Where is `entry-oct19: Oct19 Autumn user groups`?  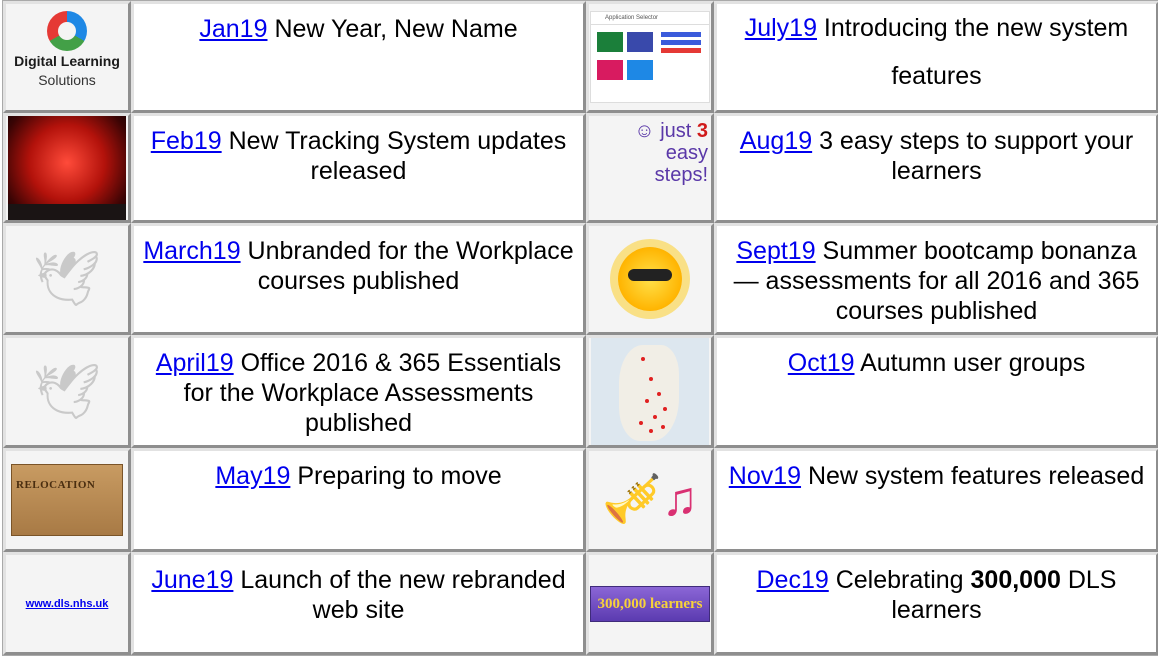 entry-oct19: Oct19 Autumn user groups is located at coordinates (936, 391).